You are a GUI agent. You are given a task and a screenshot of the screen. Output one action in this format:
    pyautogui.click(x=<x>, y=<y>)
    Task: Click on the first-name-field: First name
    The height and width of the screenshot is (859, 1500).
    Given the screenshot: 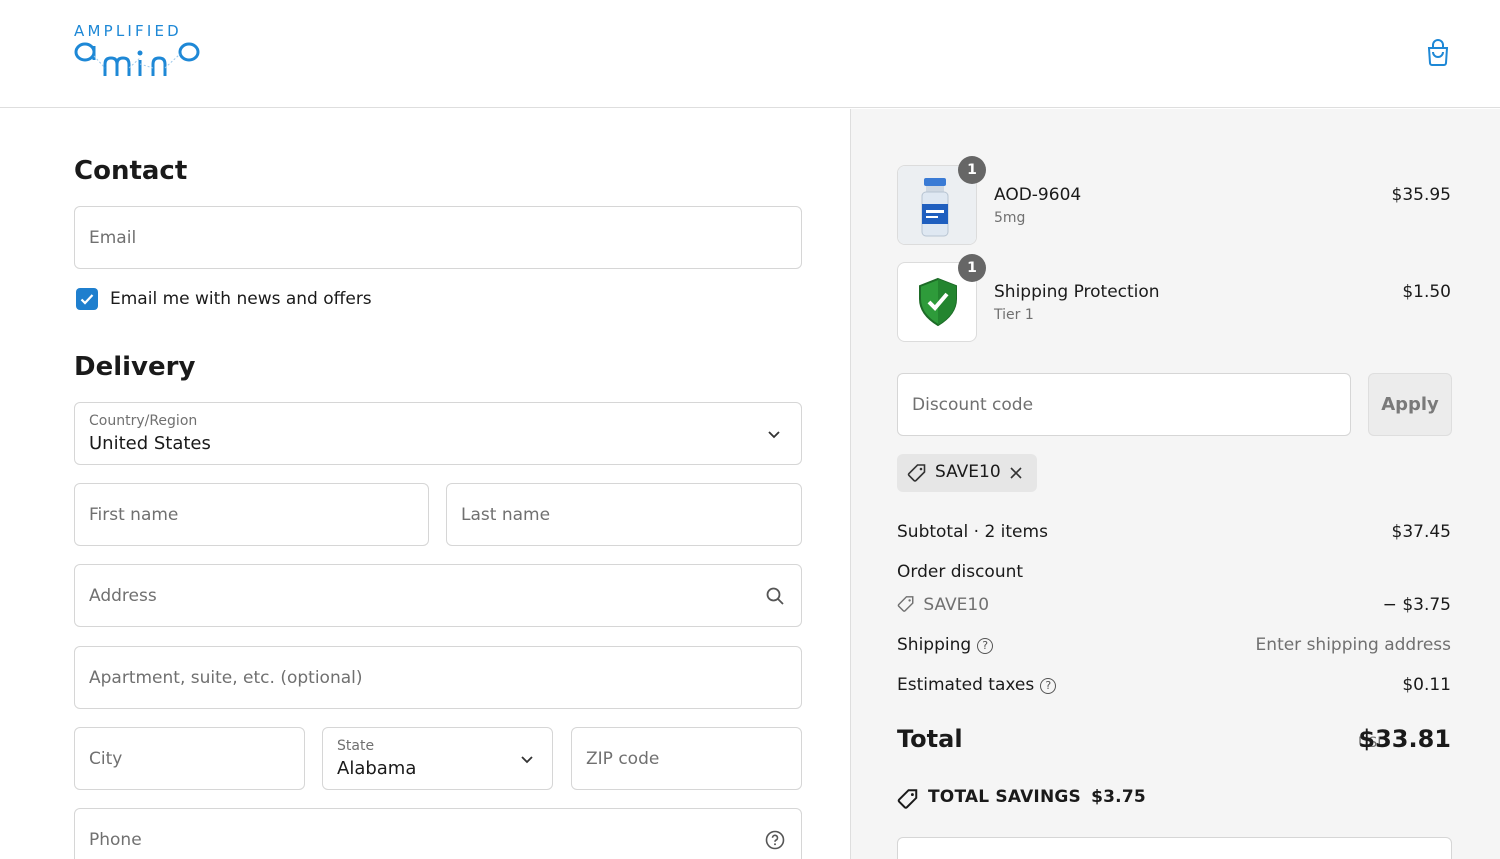 What is the action you would take?
    pyautogui.click(x=251, y=514)
    